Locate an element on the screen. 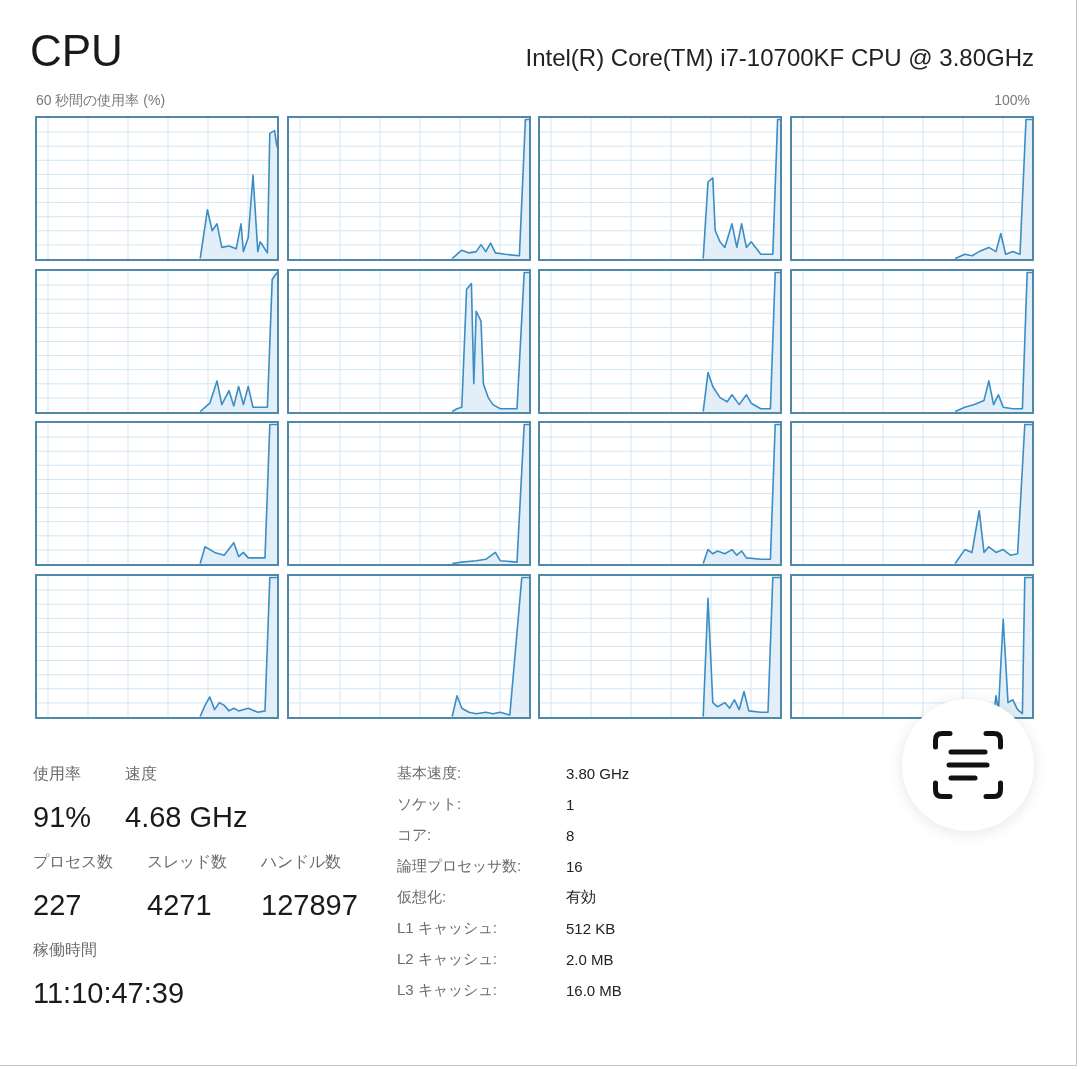 This screenshot has height=1069, width=1080. detail-label: ソケット: is located at coordinates (430, 804).